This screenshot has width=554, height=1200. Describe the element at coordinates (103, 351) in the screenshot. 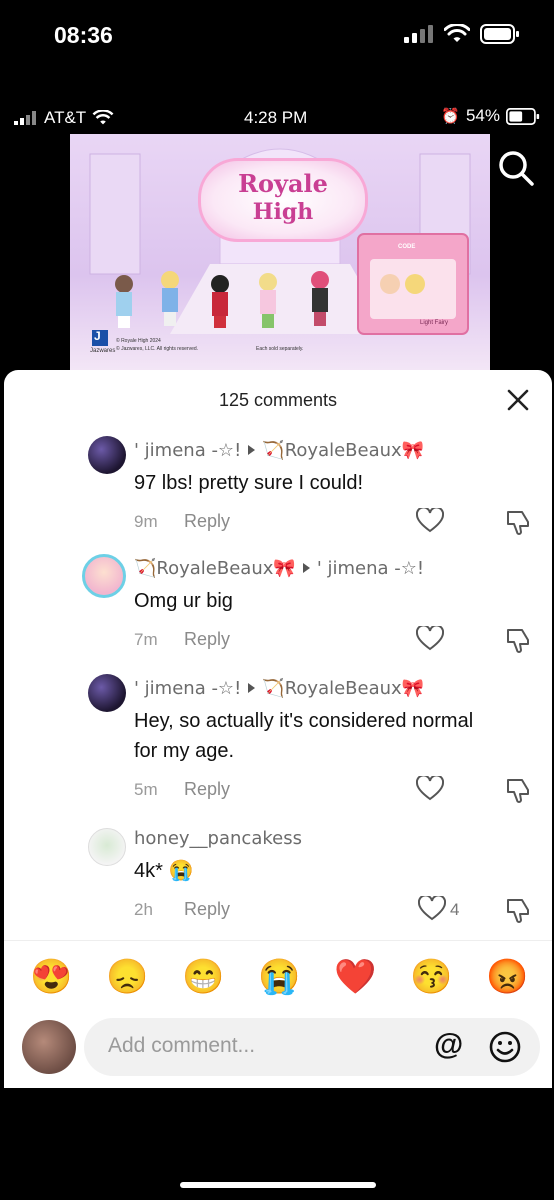

I see `publisher-name: Jazwares` at that location.